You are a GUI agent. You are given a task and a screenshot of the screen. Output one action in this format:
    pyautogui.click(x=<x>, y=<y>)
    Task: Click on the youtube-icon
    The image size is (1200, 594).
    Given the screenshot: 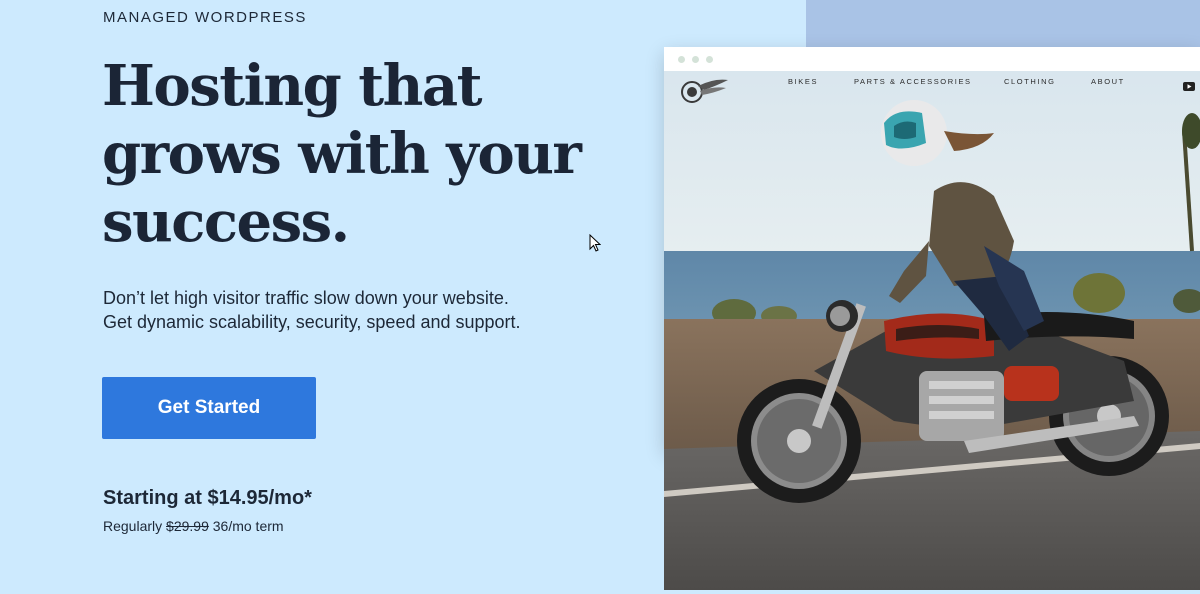 What is the action you would take?
    pyautogui.click(x=1189, y=87)
    